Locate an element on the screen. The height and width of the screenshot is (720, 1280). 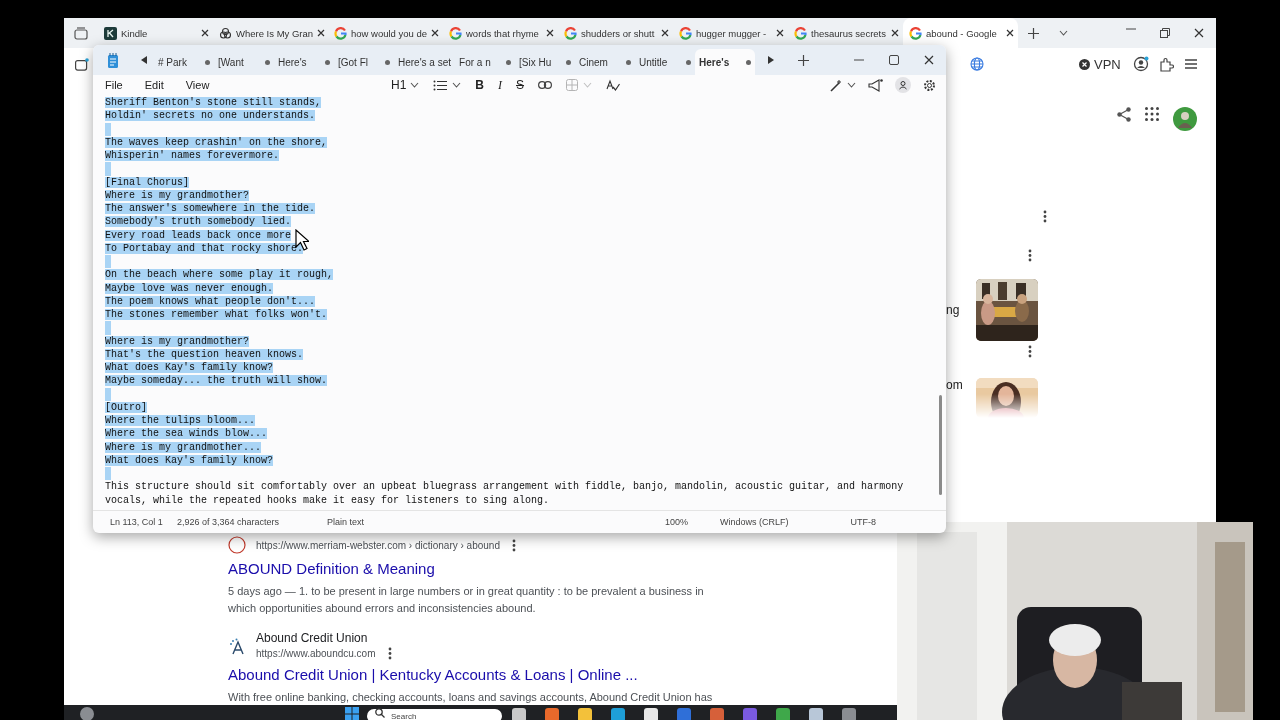
menu-item: View is located at coordinates (197, 85).